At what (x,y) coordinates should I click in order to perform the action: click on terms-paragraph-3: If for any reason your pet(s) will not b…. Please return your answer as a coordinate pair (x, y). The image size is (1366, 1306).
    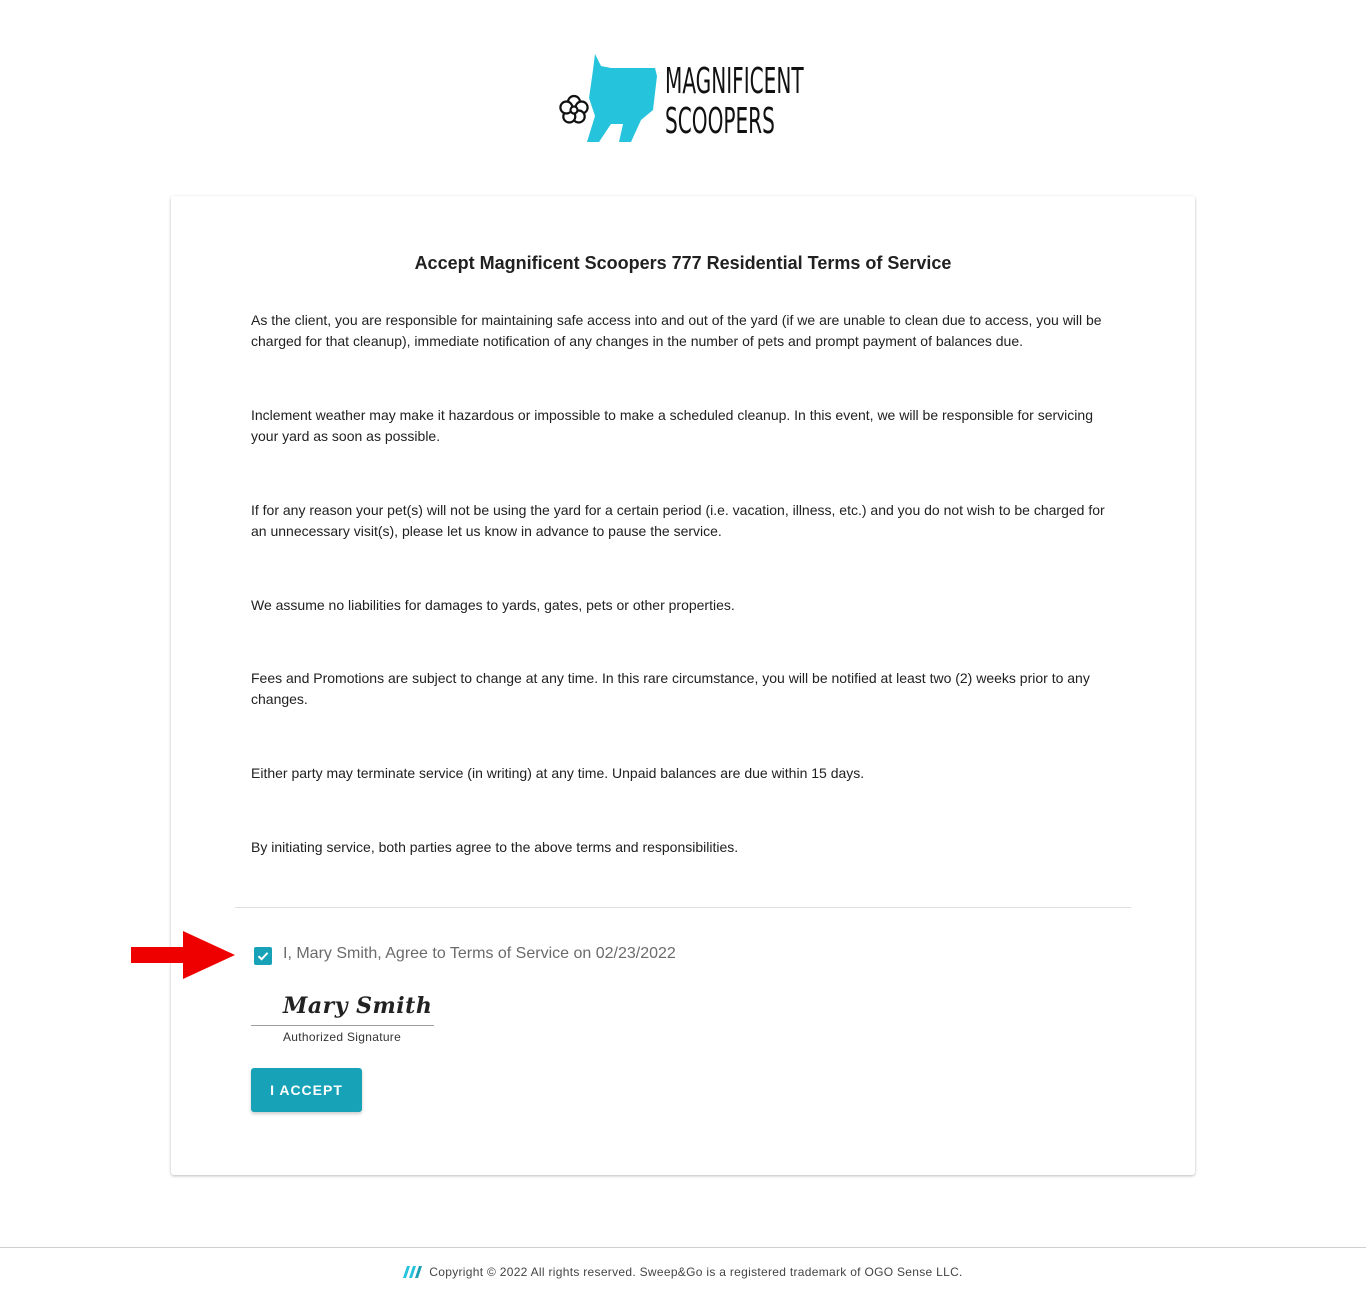
    Looking at the image, I should click on (678, 520).